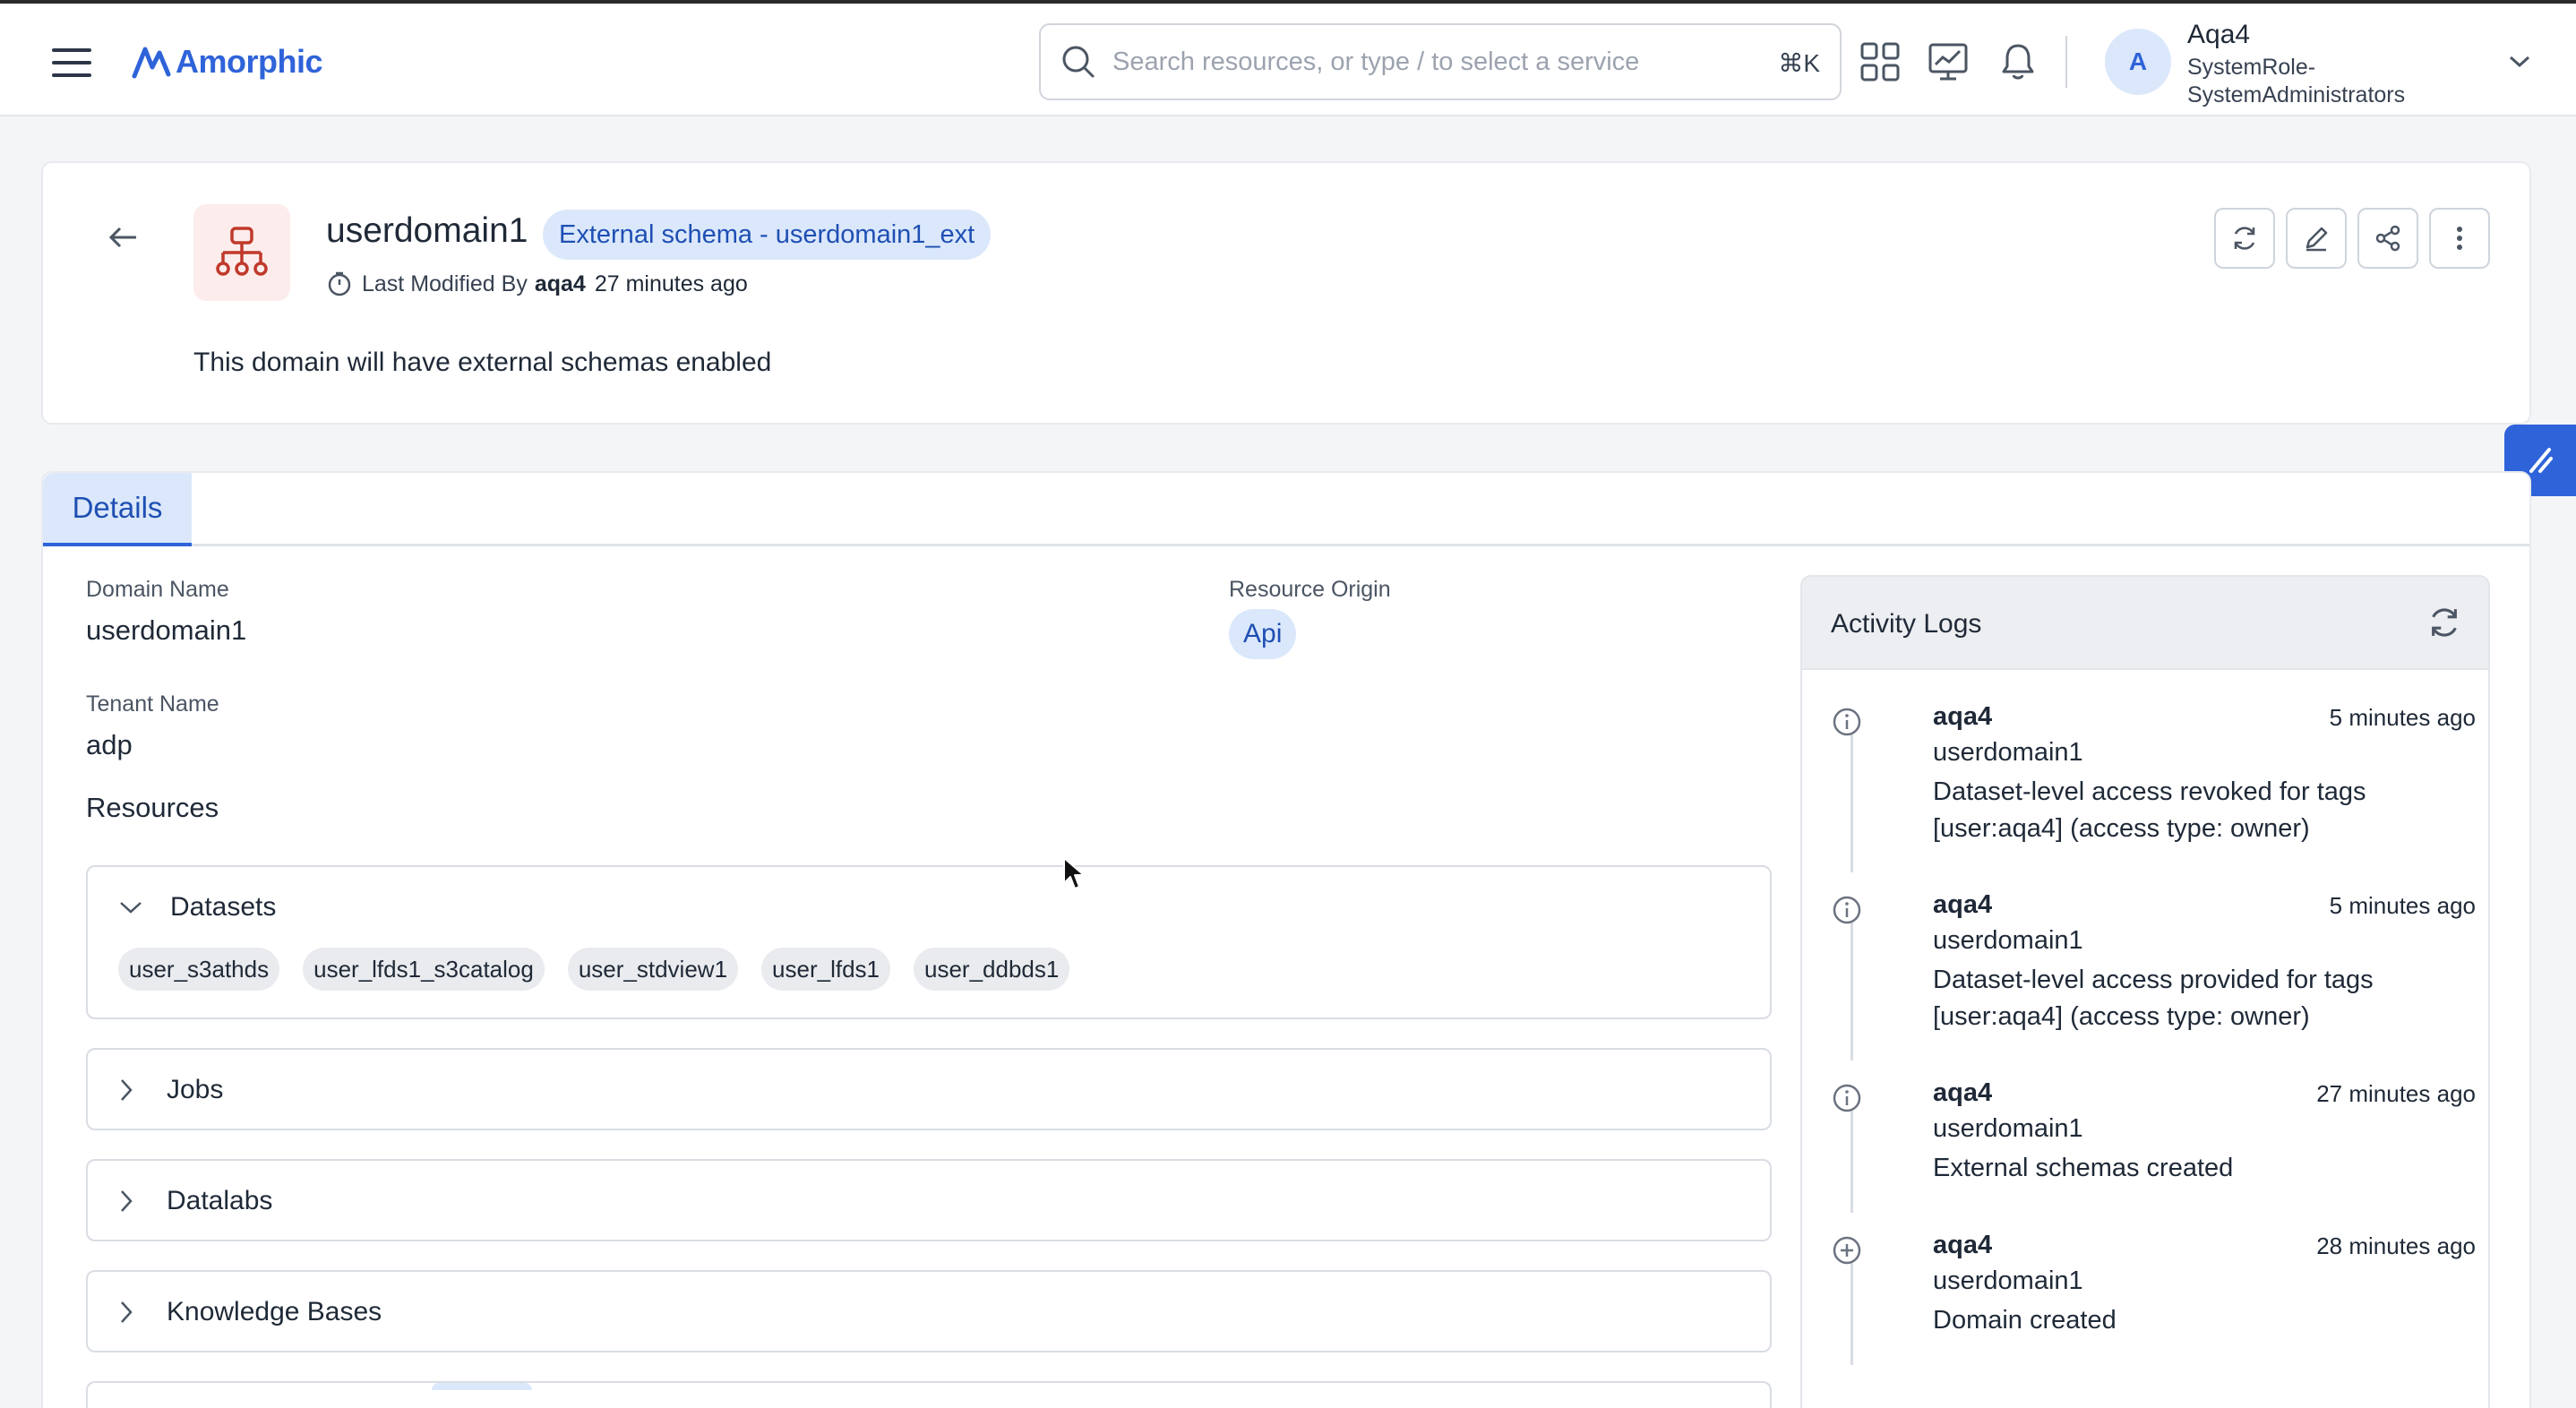  What do you see at coordinates (2066, 62) in the screenshot?
I see `topbar-divider` at bounding box center [2066, 62].